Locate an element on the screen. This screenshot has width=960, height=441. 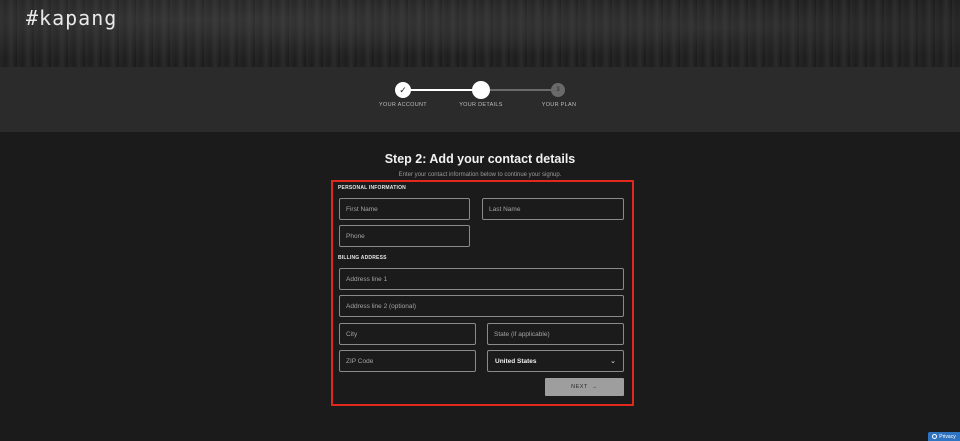
page-title: Step 2: Add your contact details is located at coordinates (480, 159).